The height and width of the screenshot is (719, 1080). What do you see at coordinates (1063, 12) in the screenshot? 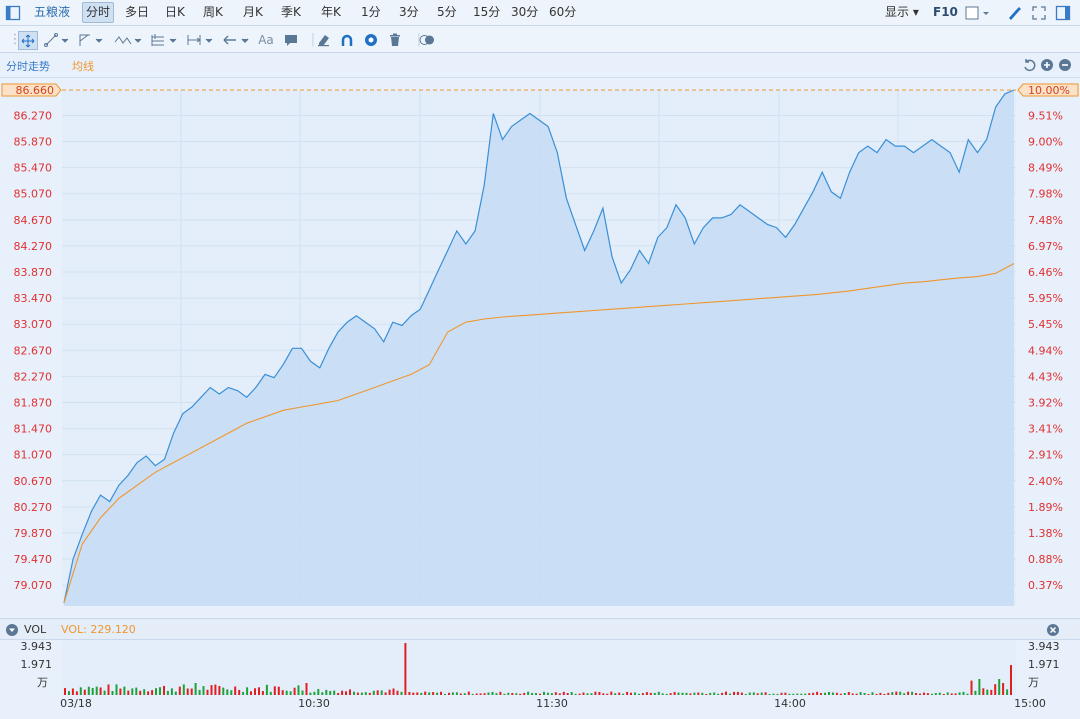
I see `panel-toggle-icon` at bounding box center [1063, 12].